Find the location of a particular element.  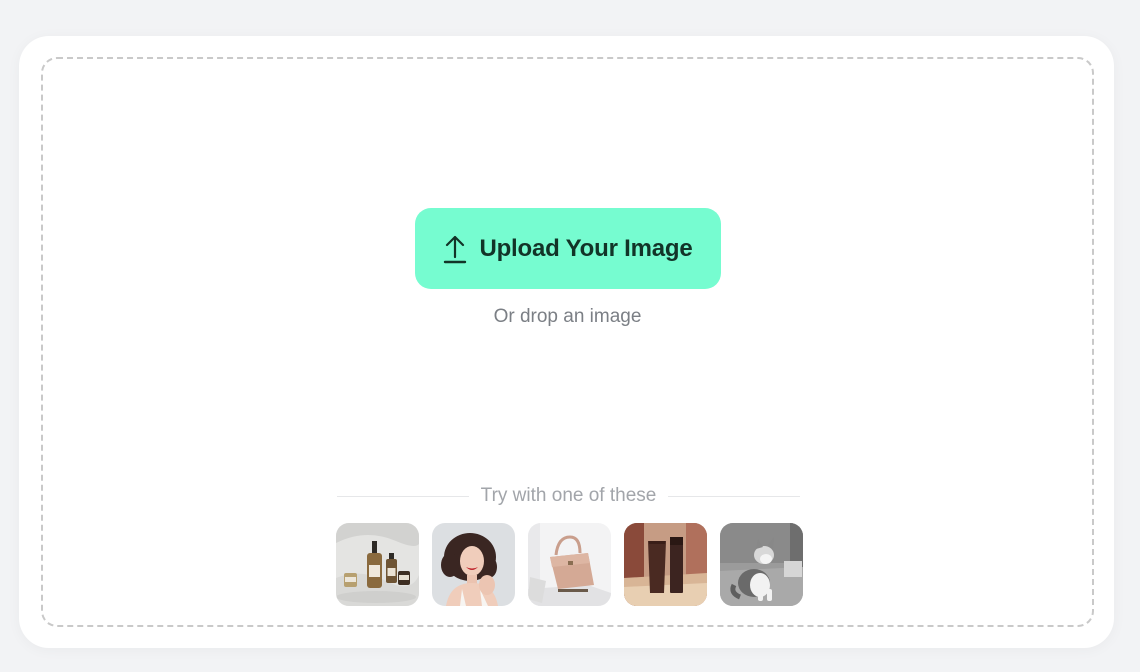

try-heading-text: Try with one of these is located at coordinates (568, 495).